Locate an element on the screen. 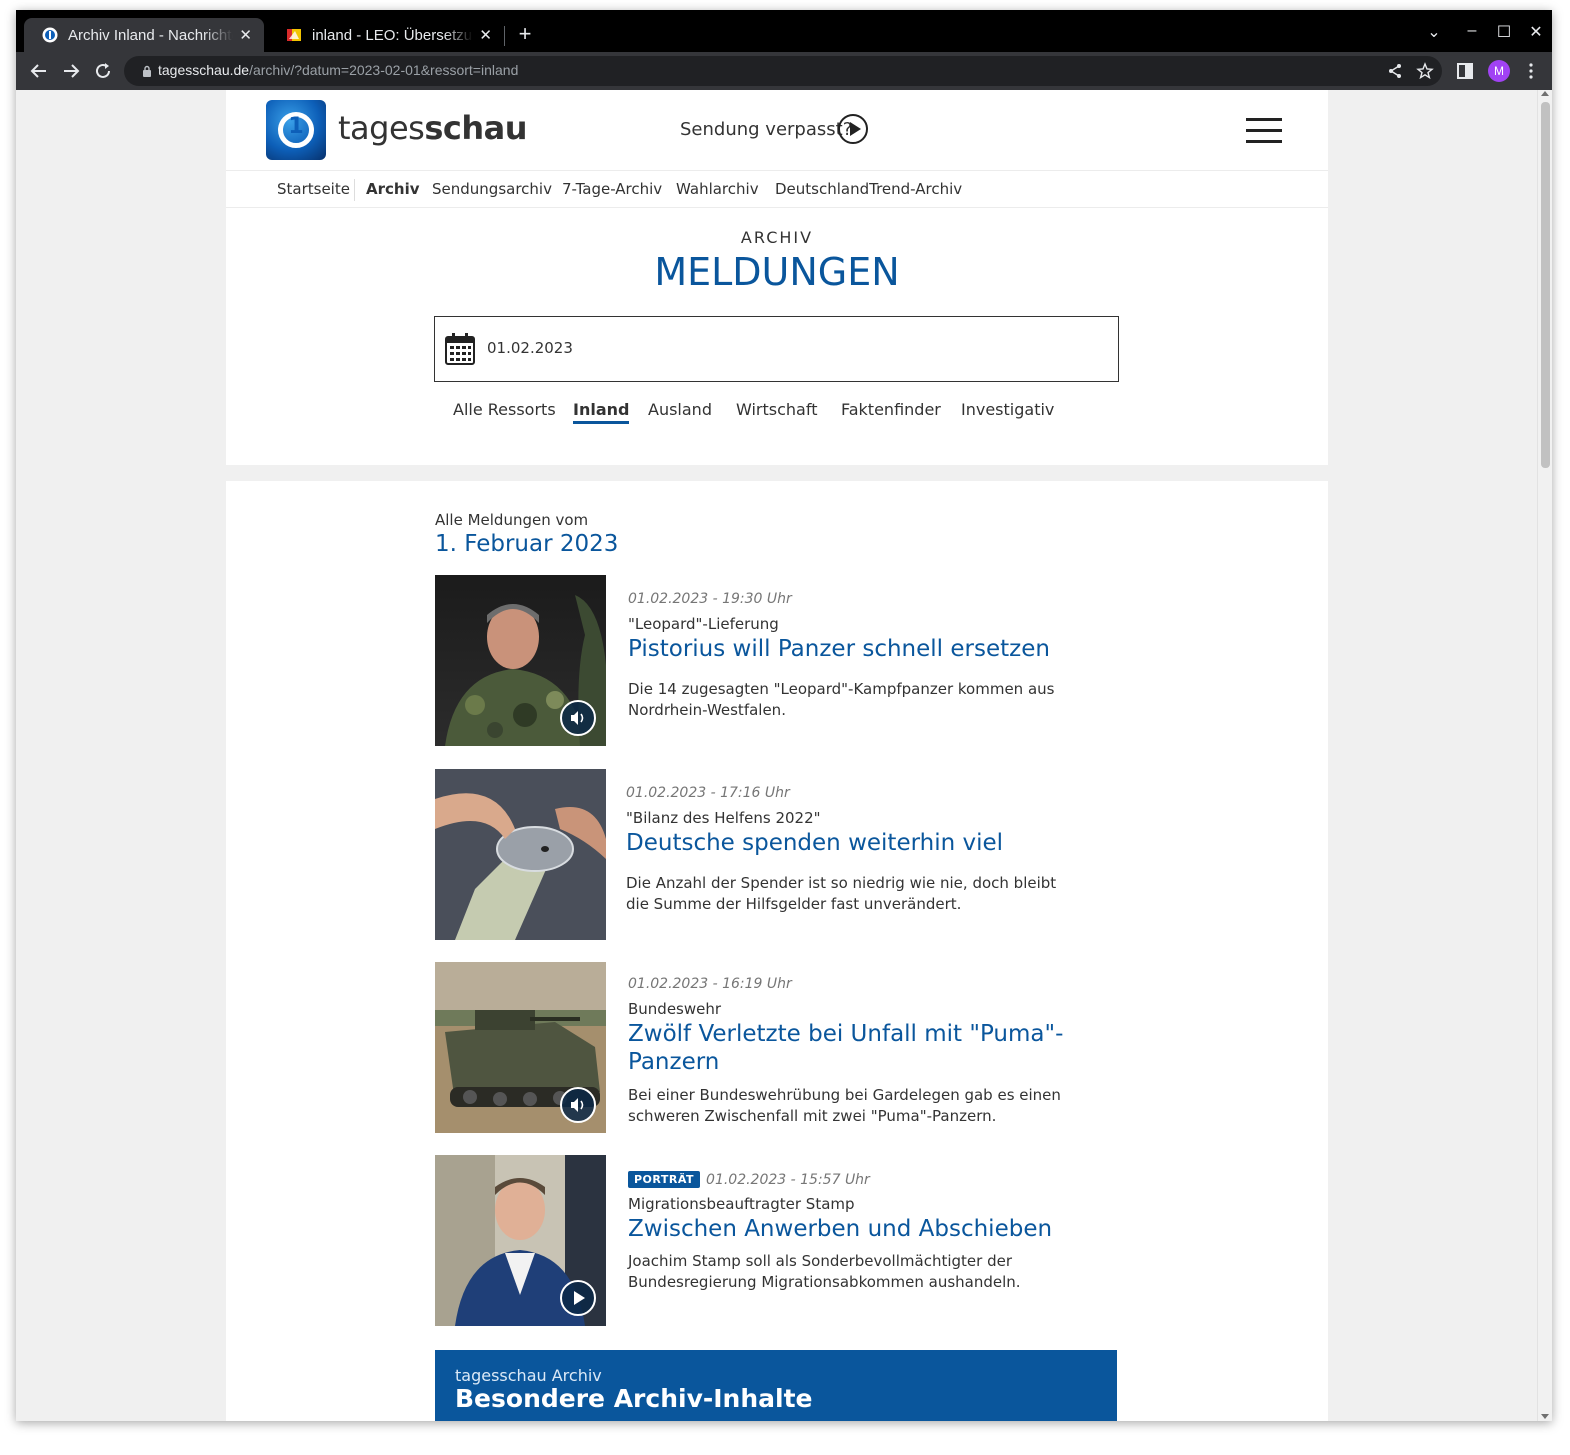  sendung-verpasst-link: Sendung verpasst? is located at coordinates (766, 129).